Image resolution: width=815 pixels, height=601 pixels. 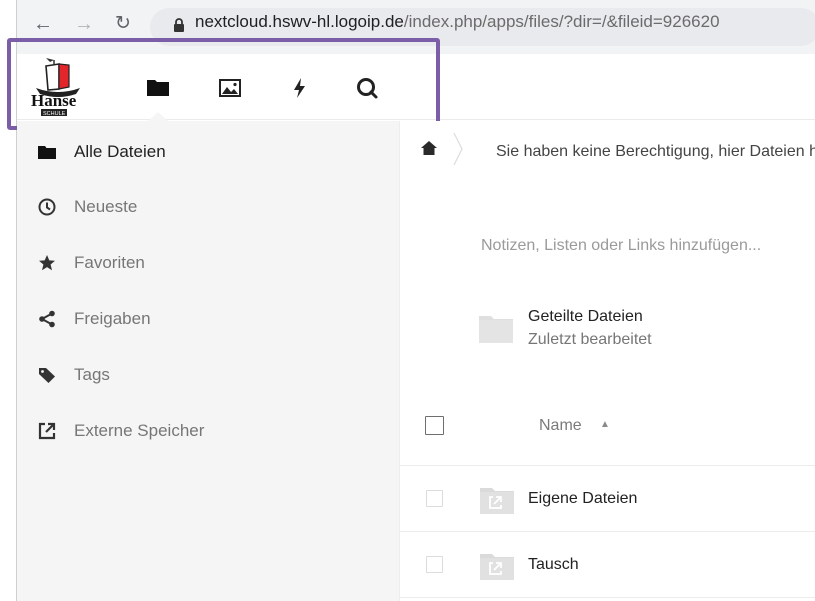 What do you see at coordinates (179, 25) in the screenshot?
I see `lock-icon` at bounding box center [179, 25].